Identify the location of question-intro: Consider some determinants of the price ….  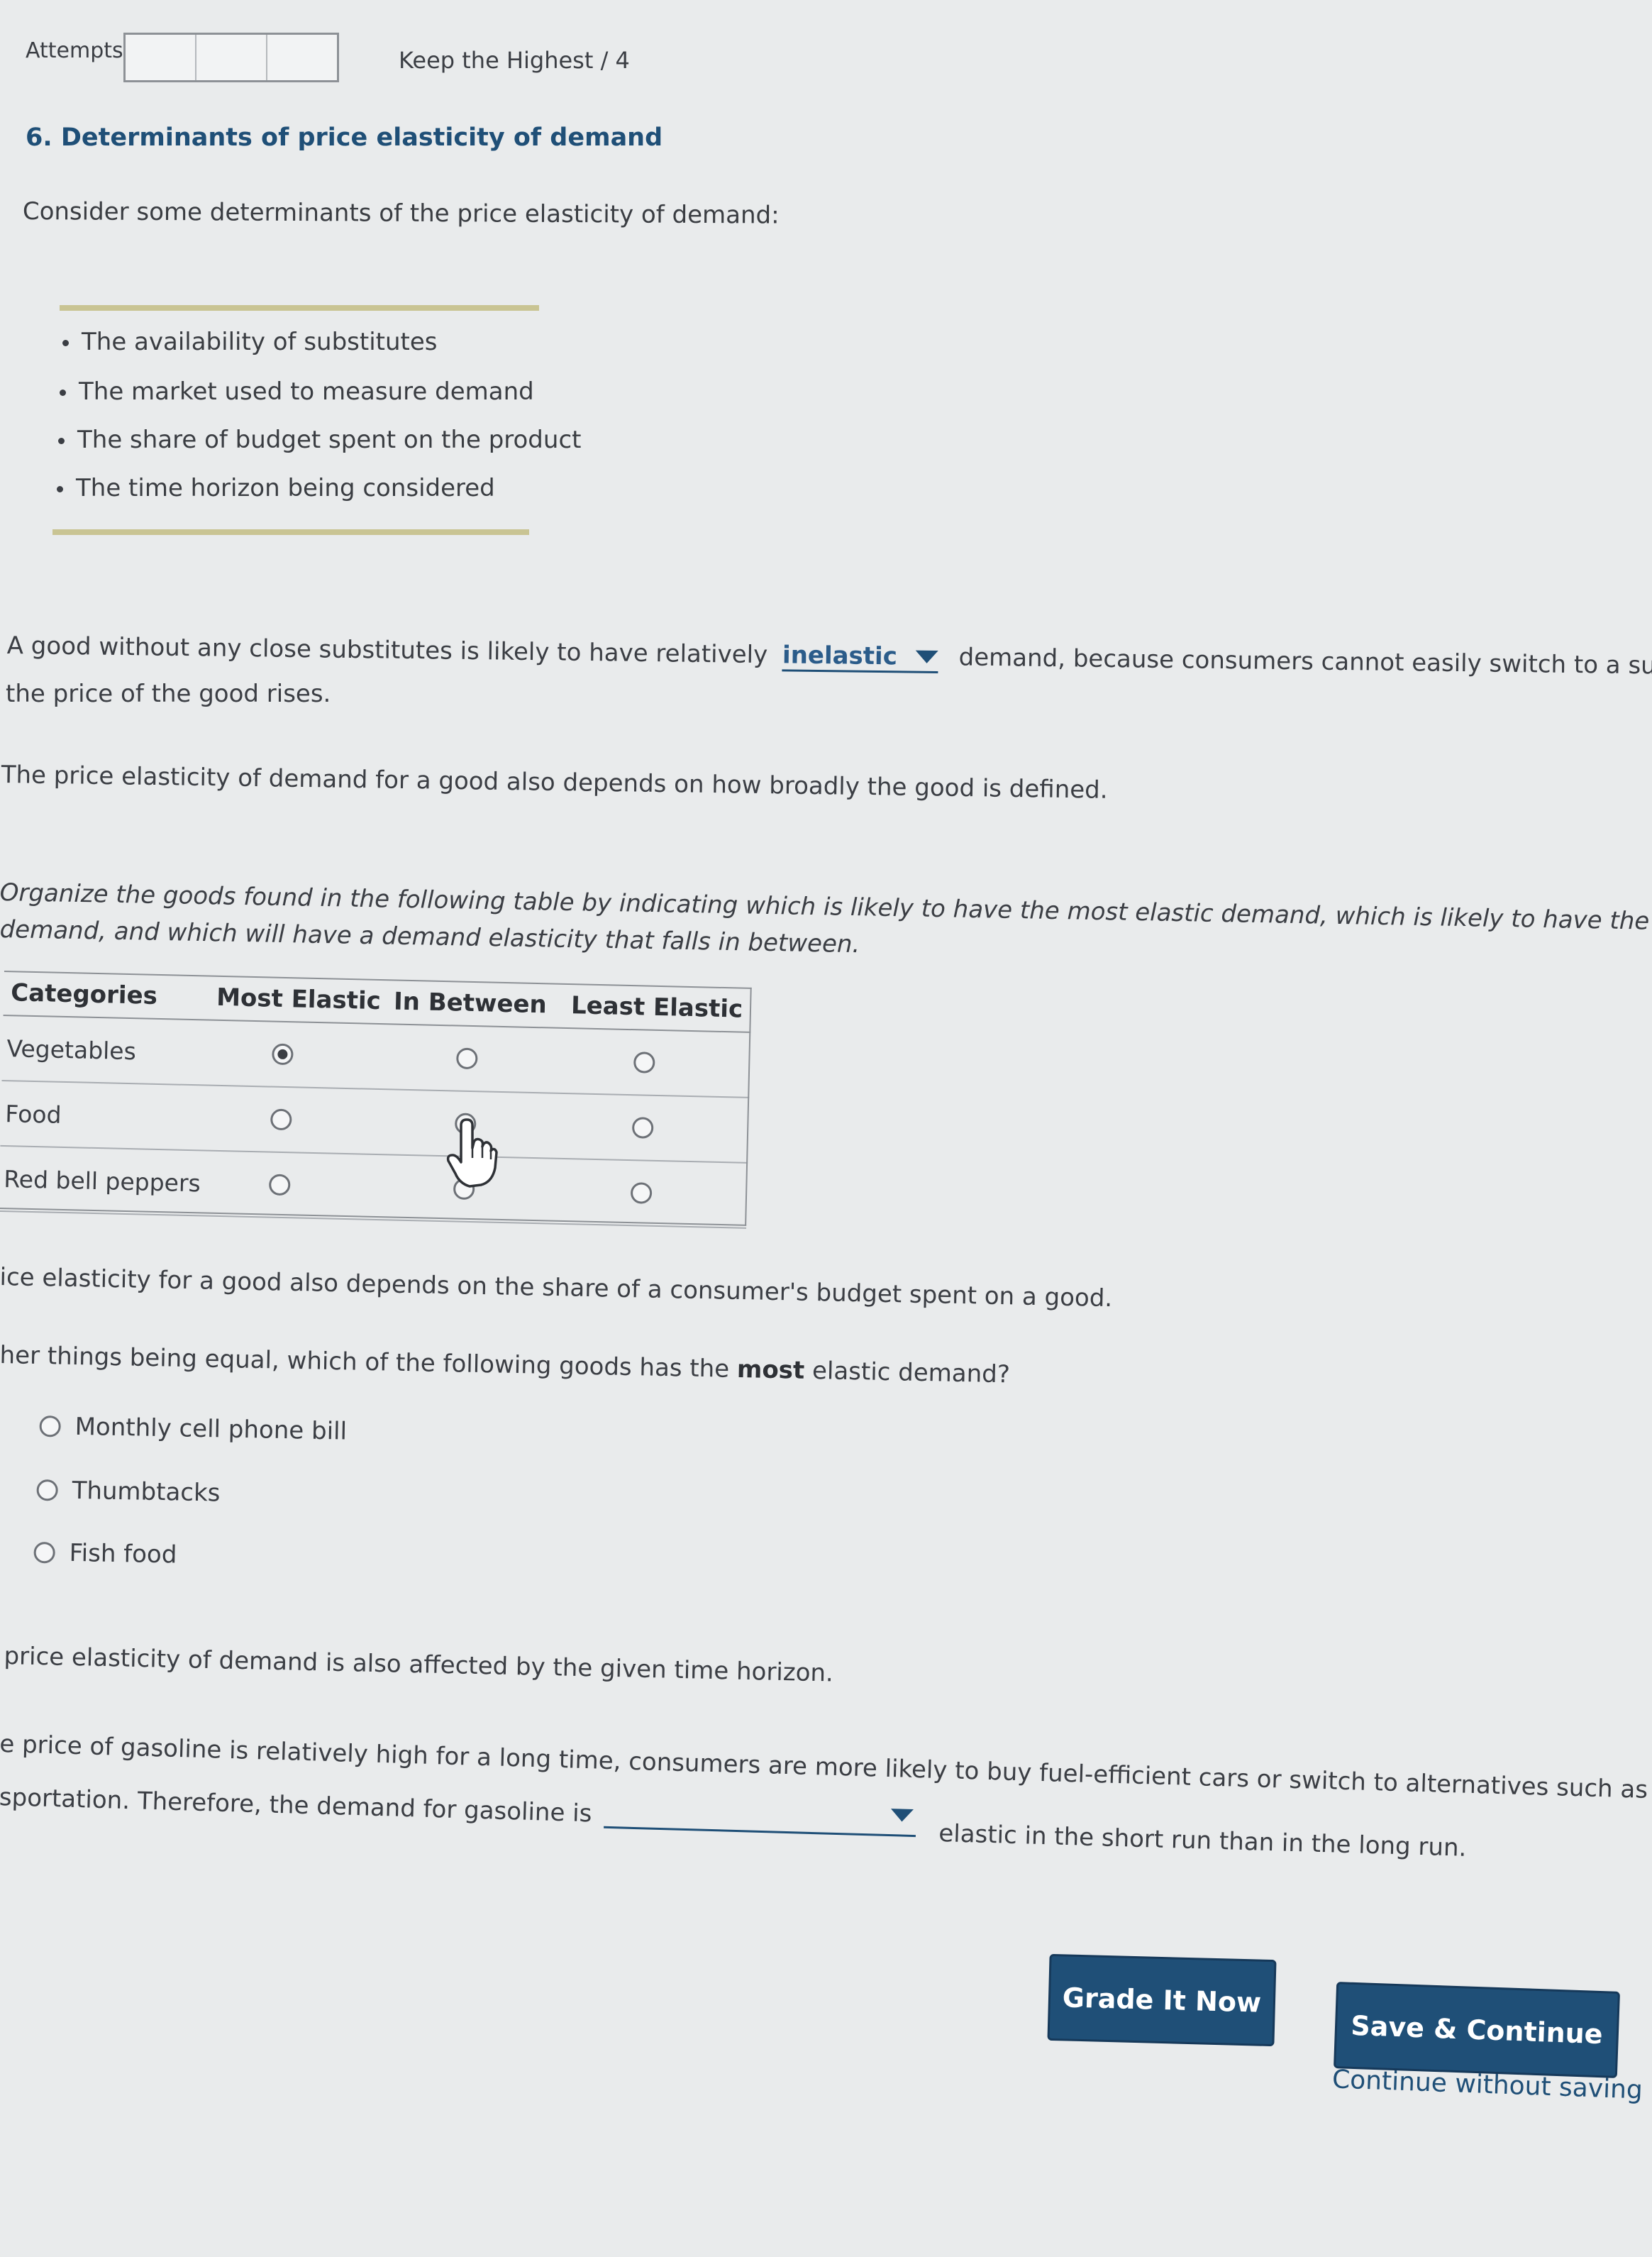
(401, 214).